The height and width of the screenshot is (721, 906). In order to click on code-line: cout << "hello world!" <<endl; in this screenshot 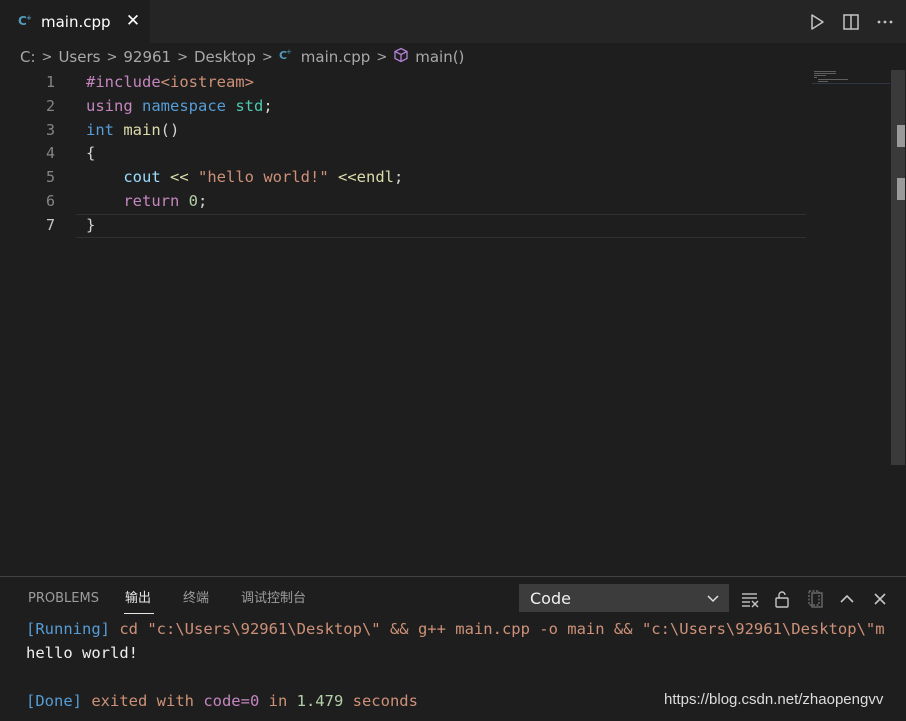, I will do `click(245, 177)`.